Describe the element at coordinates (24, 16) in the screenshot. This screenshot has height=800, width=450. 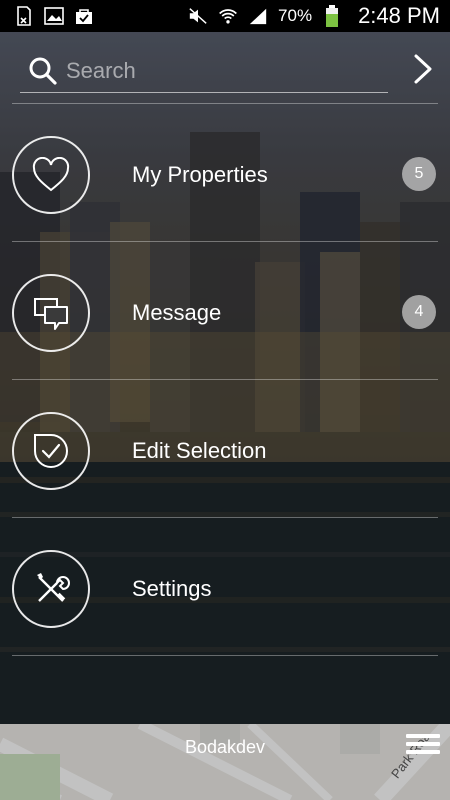
I see `bill-icon` at that location.